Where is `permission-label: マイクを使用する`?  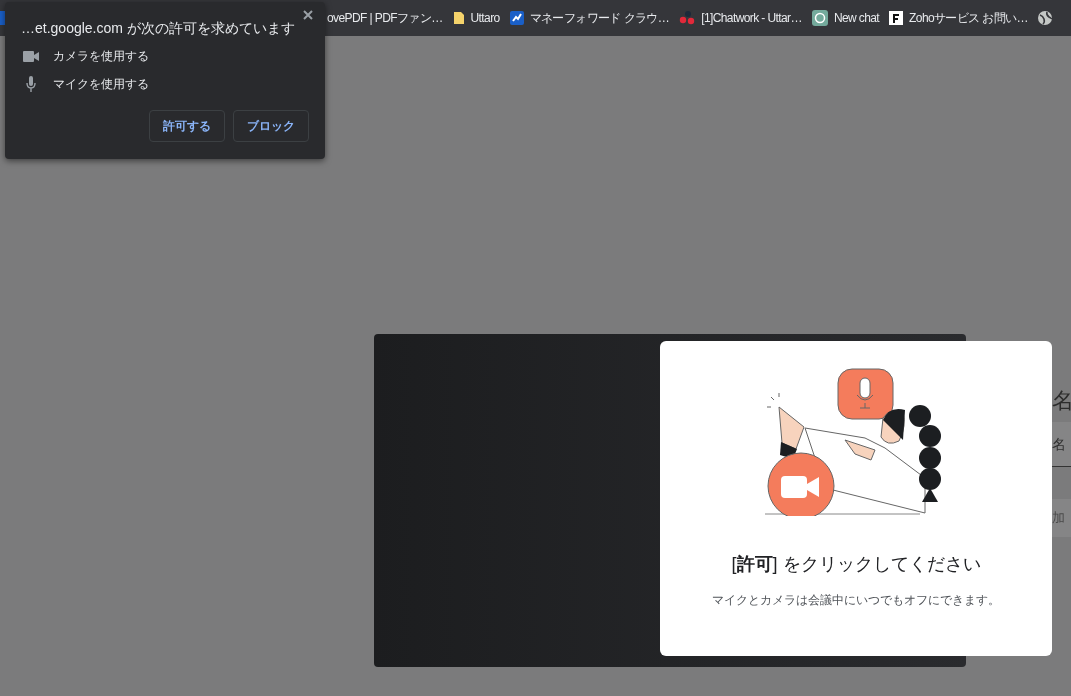 permission-label: マイクを使用する is located at coordinates (101, 84).